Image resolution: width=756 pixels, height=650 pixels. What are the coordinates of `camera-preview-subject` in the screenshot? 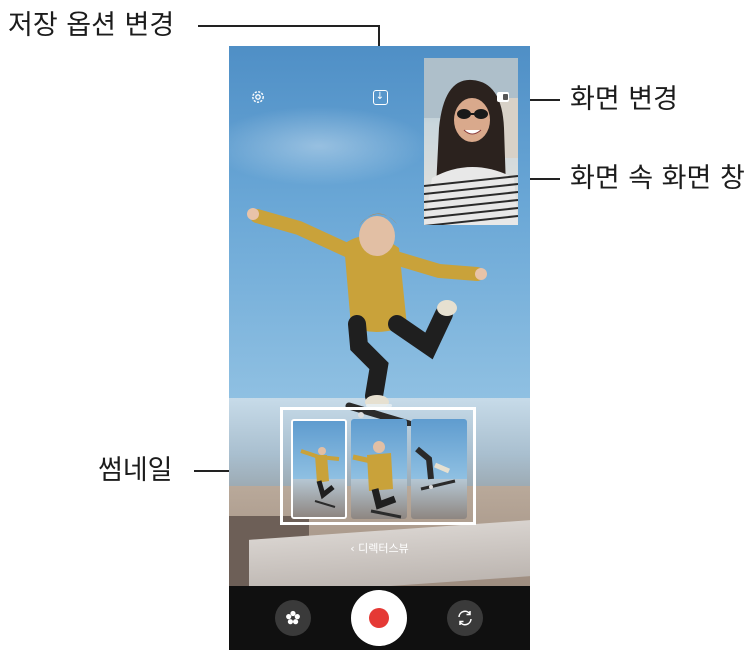 It's located at (367, 317).